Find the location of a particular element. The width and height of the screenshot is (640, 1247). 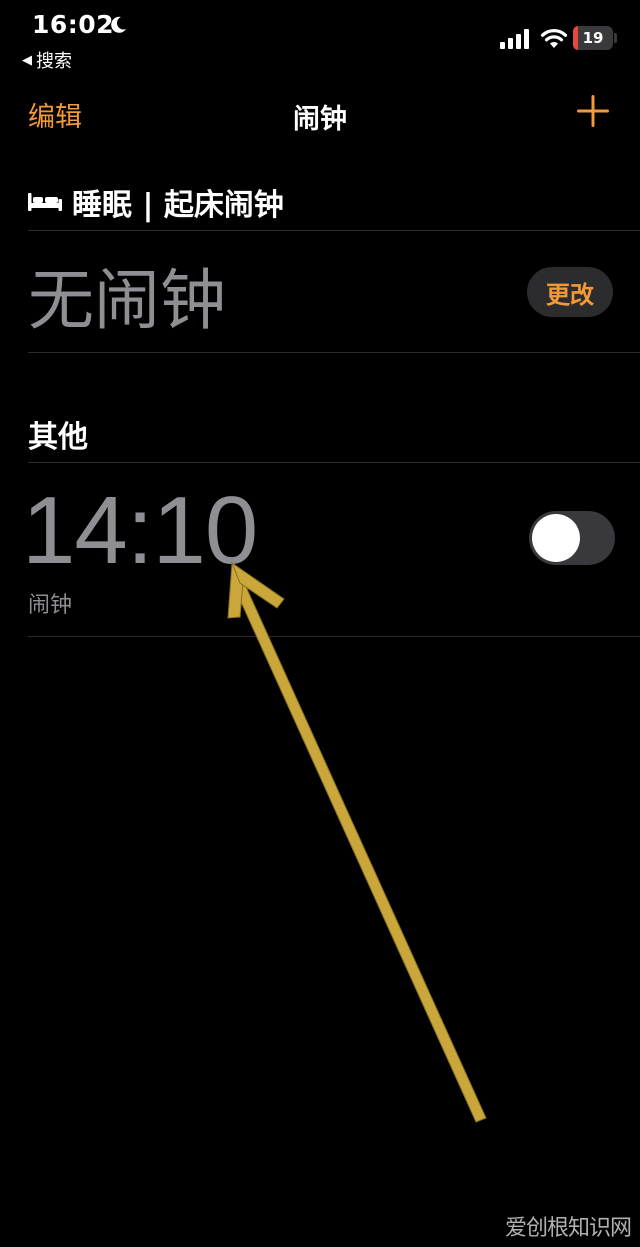

battery-low-fill is located at coordinates (575, 38).